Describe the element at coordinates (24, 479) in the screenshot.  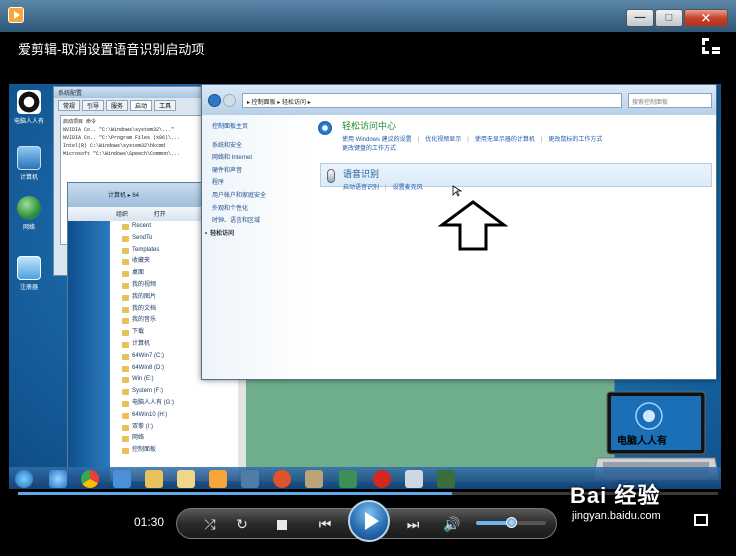
I see `start-button-icon` at that location.